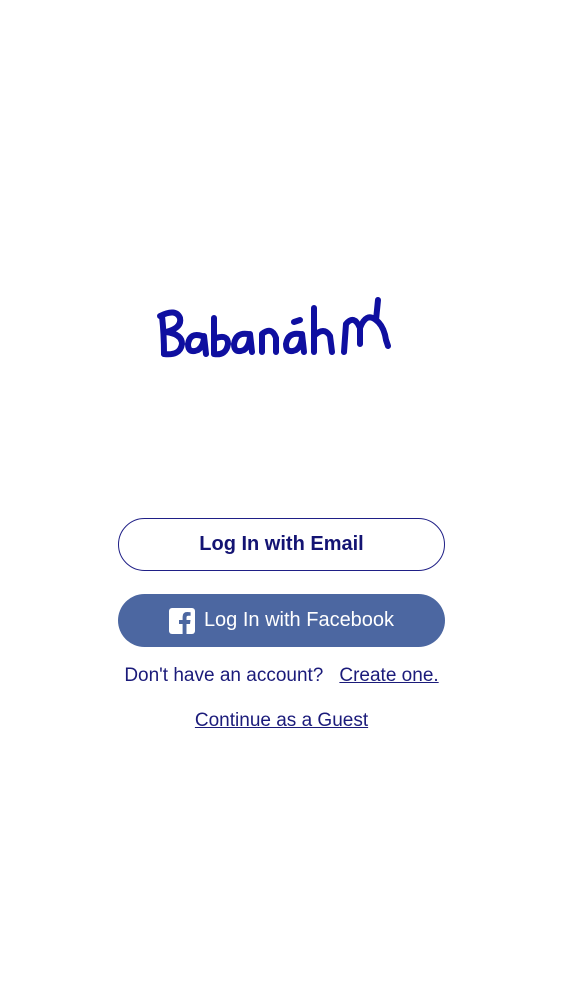  What do you see at coordinates (388, 676) in the screenshot?
I see `create-account-link: Create one.` at bounding box center [388, 676].